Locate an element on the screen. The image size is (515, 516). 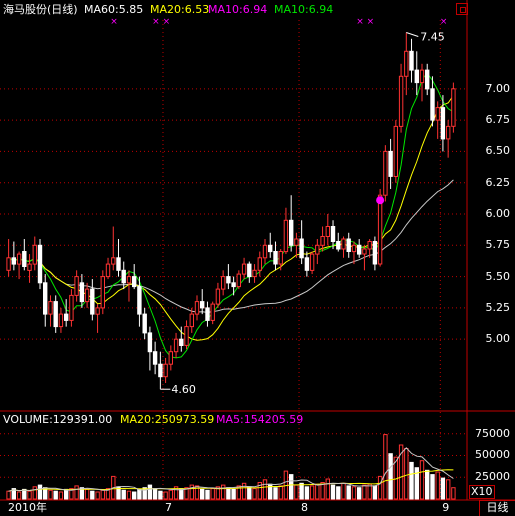
x-tick-label: 9 is located at coordinates (446, 507).